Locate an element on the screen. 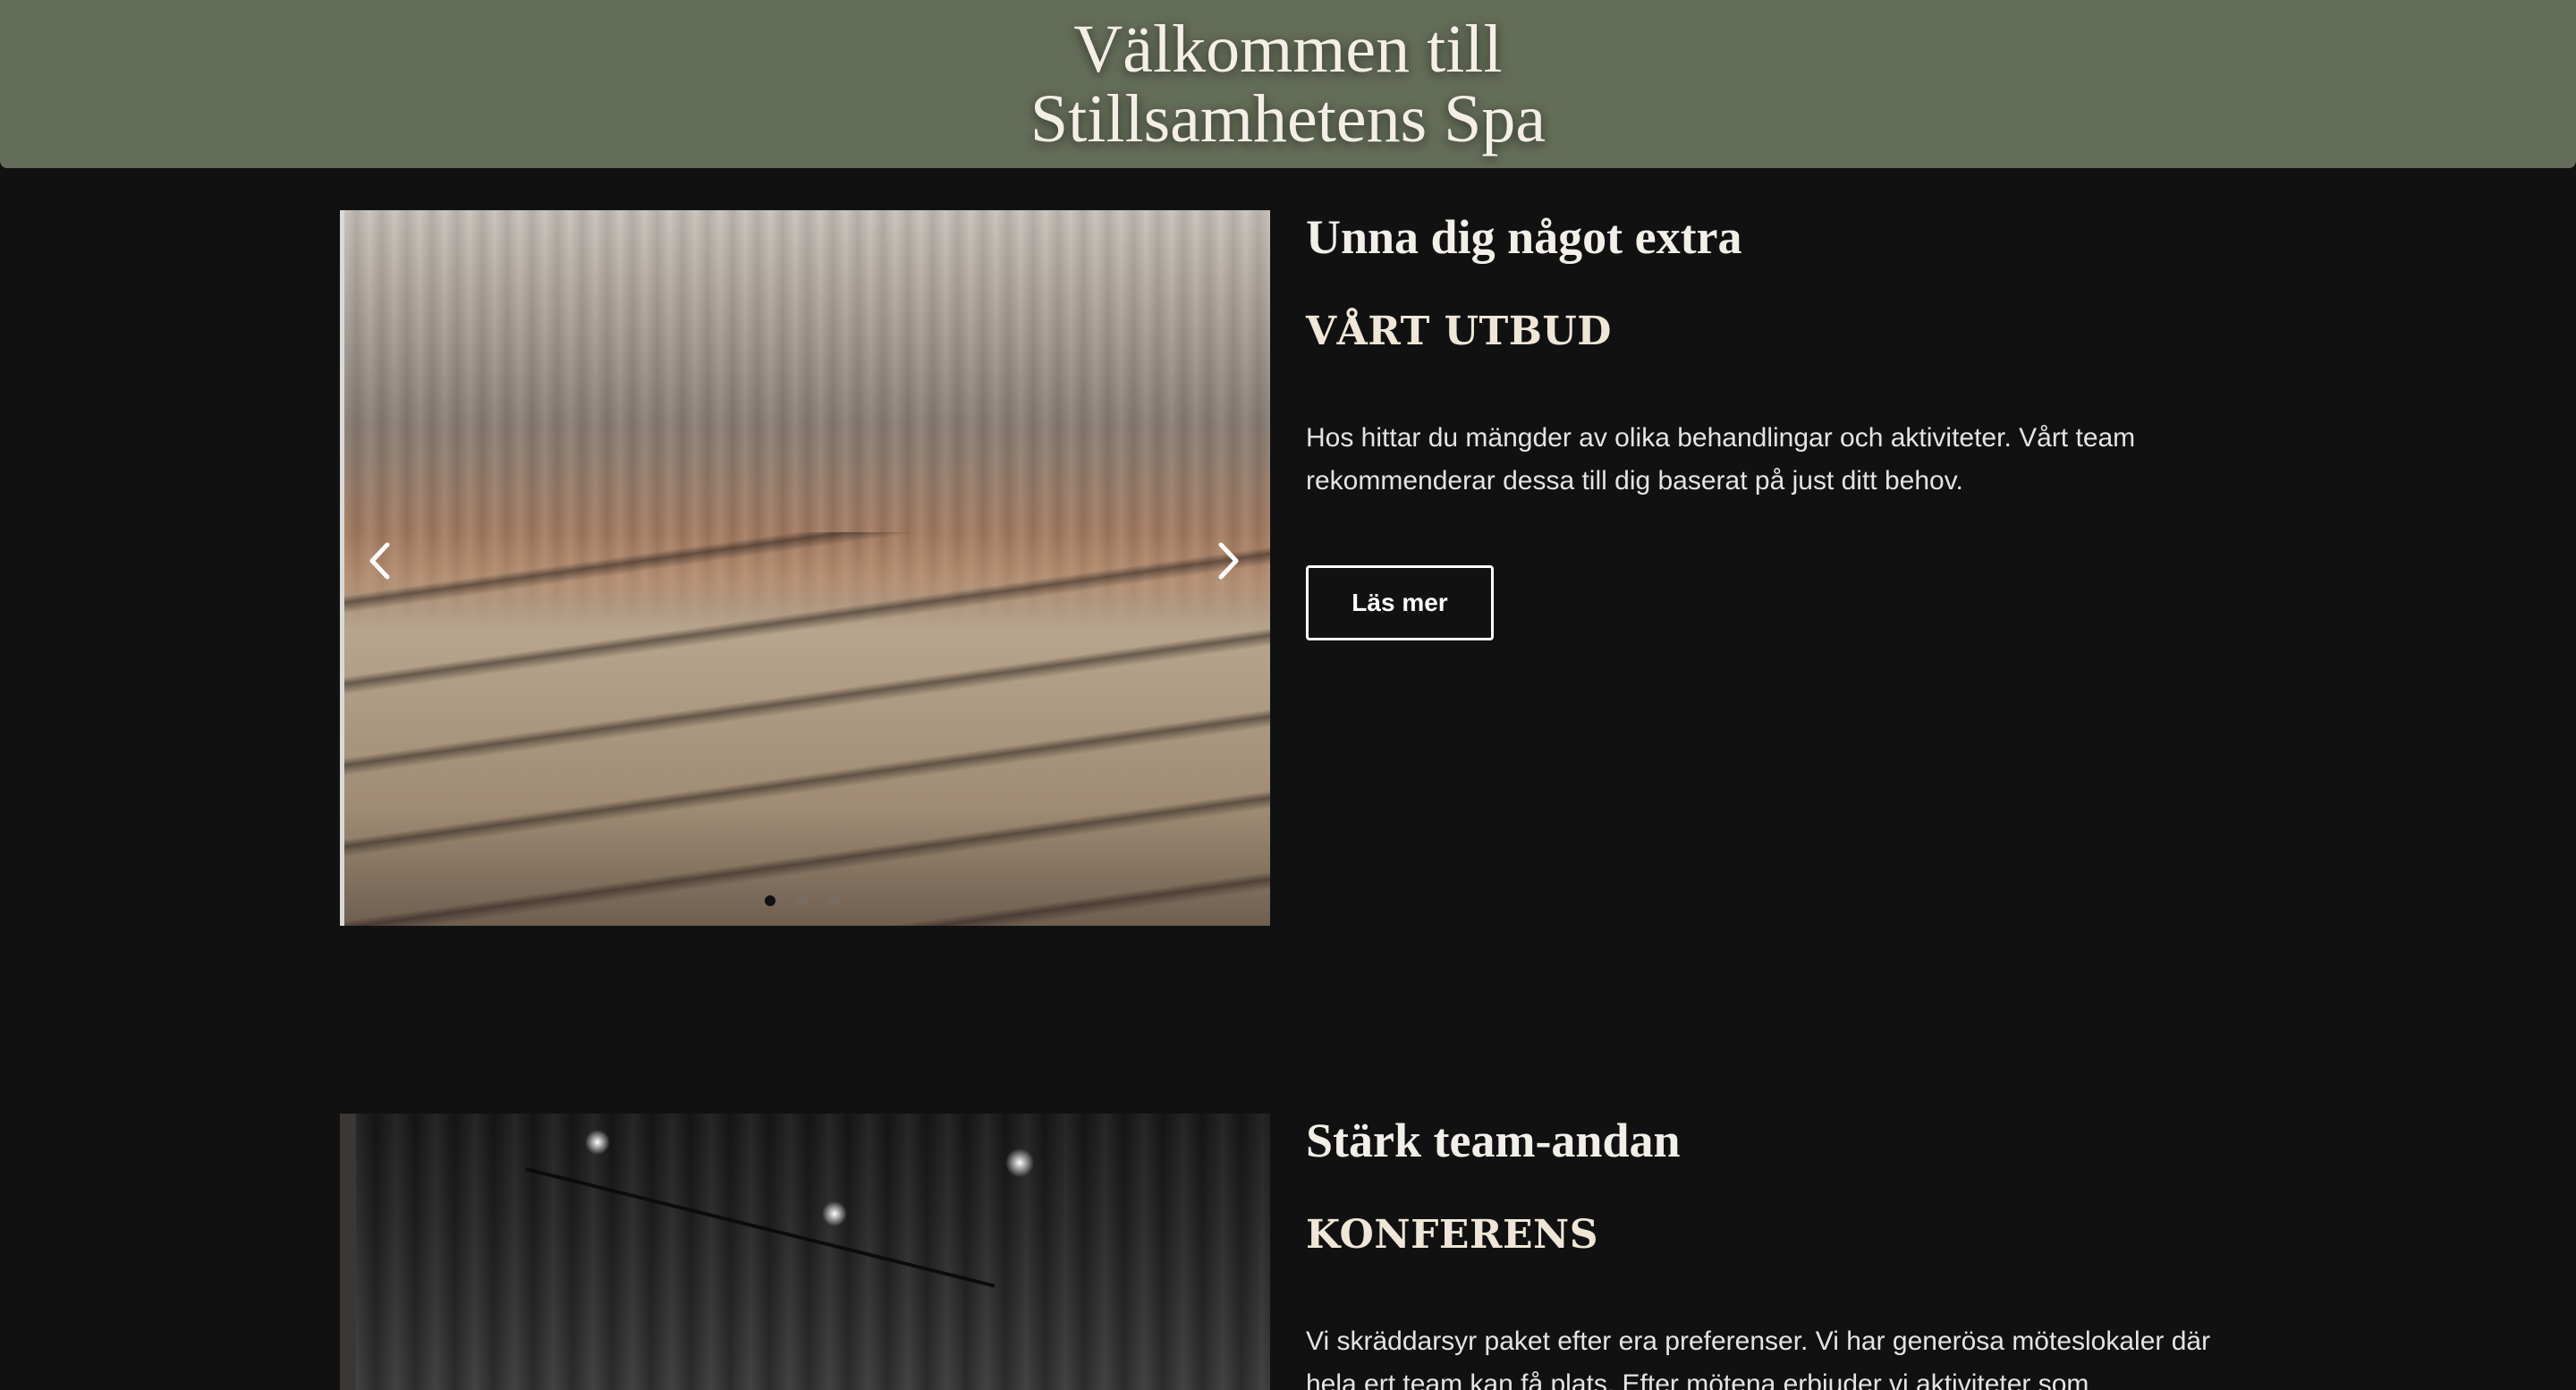 The width and height of the screenshot is (2576, 1390). offer-tagline: Unna dig något extra is located at coordinates (1524, 237).